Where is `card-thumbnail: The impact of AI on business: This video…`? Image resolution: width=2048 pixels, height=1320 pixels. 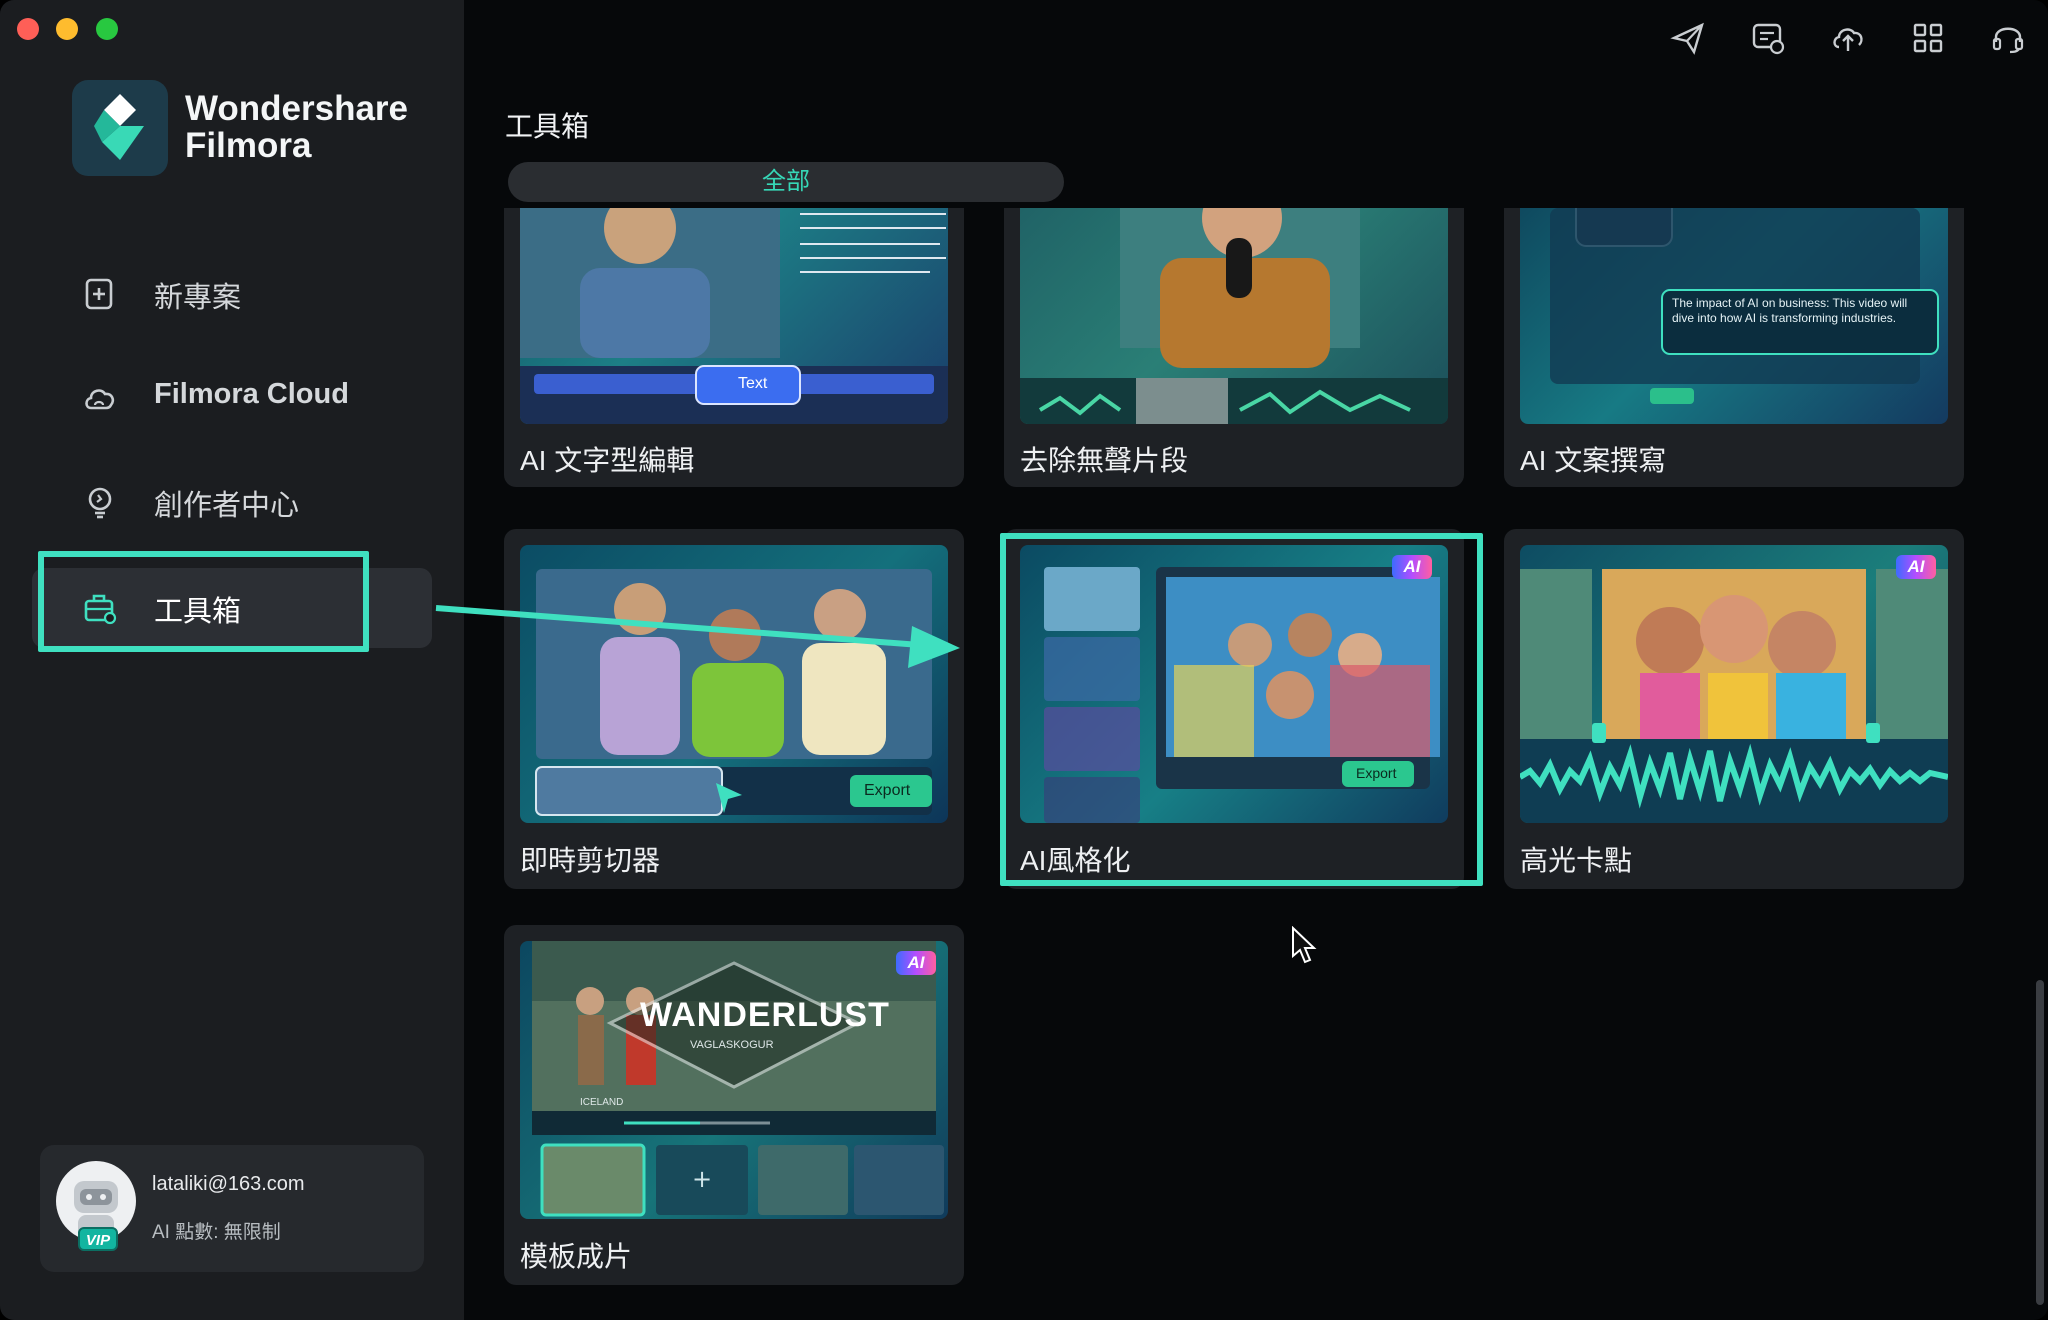 card-thumbnail: The impact of AI on business: This video… is located at coordinates (1734, 316).